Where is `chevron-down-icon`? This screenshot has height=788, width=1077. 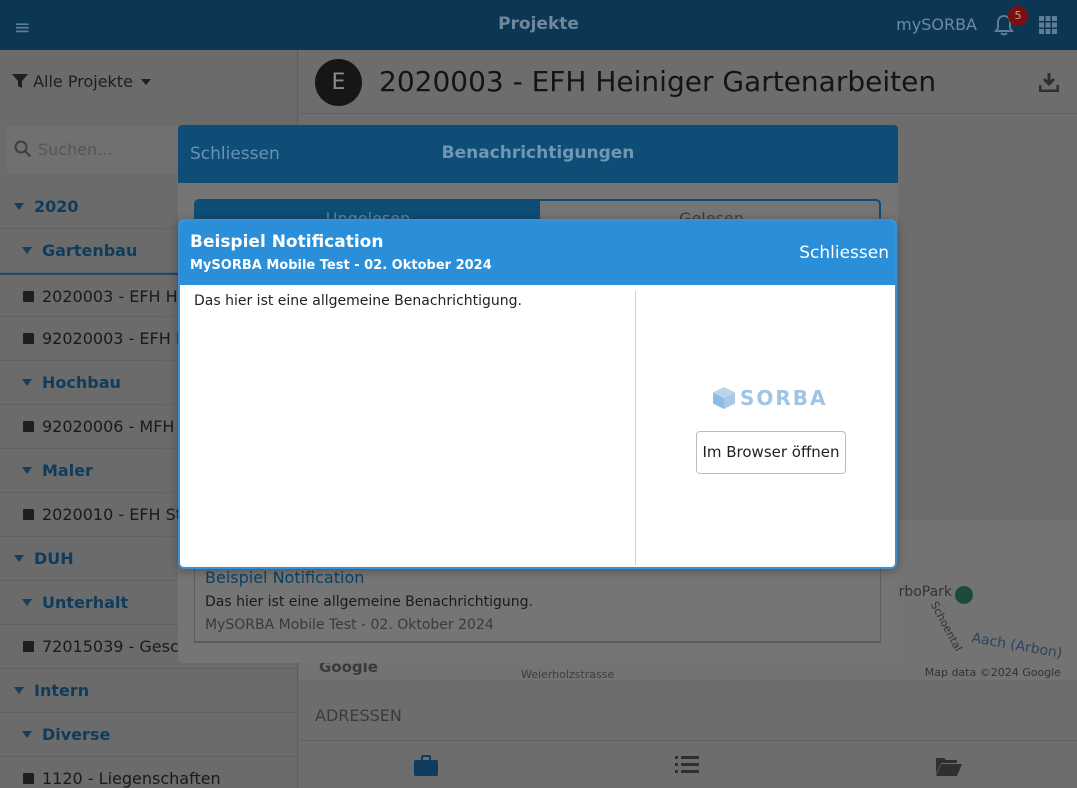 chevron-down-icon is located at coordinates (146, 82).